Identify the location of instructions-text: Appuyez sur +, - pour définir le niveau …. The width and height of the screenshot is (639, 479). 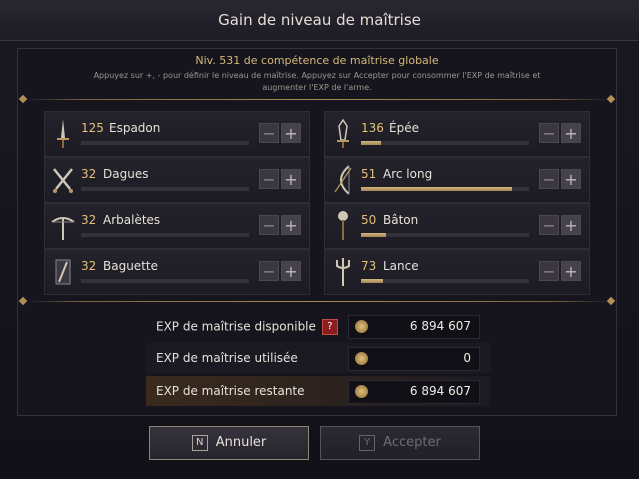
(317, 81).